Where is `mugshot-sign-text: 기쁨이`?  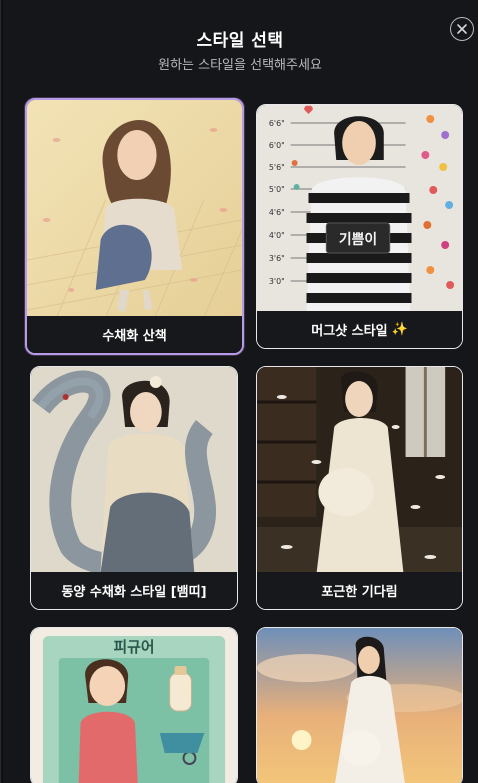
mugshot-sign-text: 기쁨이 is located at coordinates (358, 239).